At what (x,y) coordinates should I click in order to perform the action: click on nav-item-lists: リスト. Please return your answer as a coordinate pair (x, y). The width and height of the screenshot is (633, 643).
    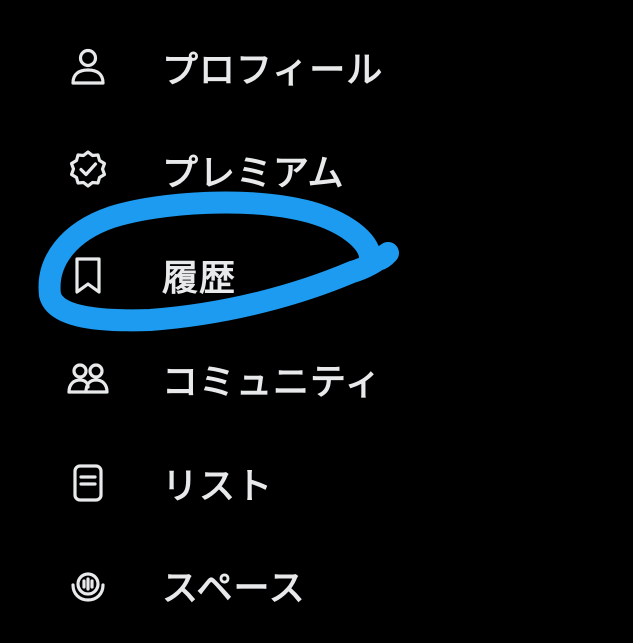
    Looking at the image, I should click on (320, 483).